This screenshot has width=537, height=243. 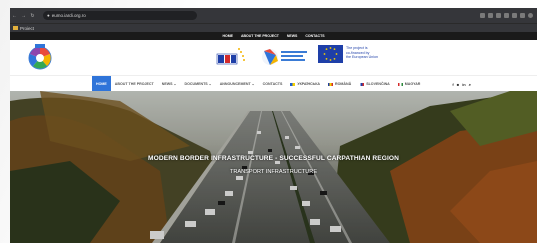 What do you see at coordinates (494, 84) in the screenshot?
I see `social-icons: f ■ in ⌕` at bounding box center [494, 84].